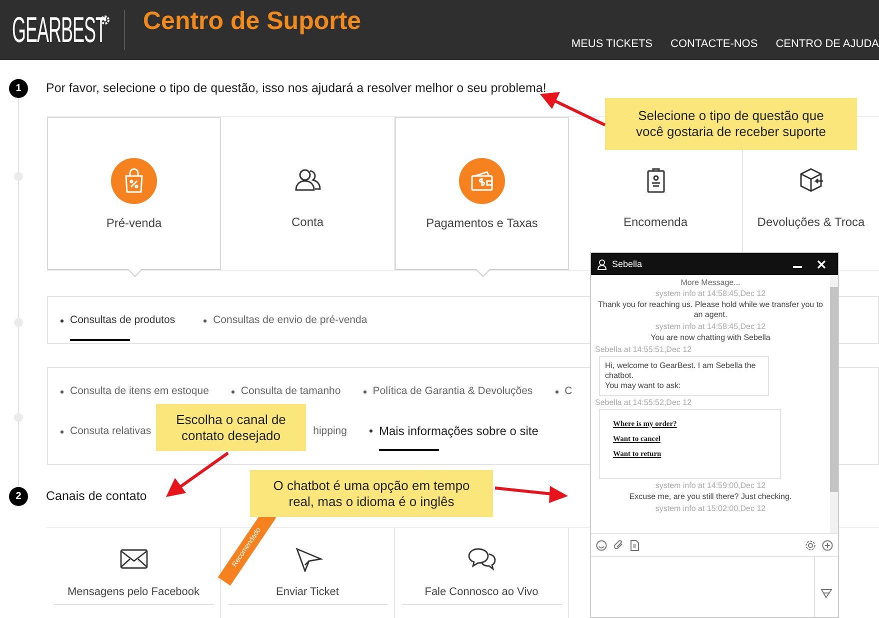  Describe the element at coordinates (810, 545) in the screenshot. I see `settings-icon` at that location.